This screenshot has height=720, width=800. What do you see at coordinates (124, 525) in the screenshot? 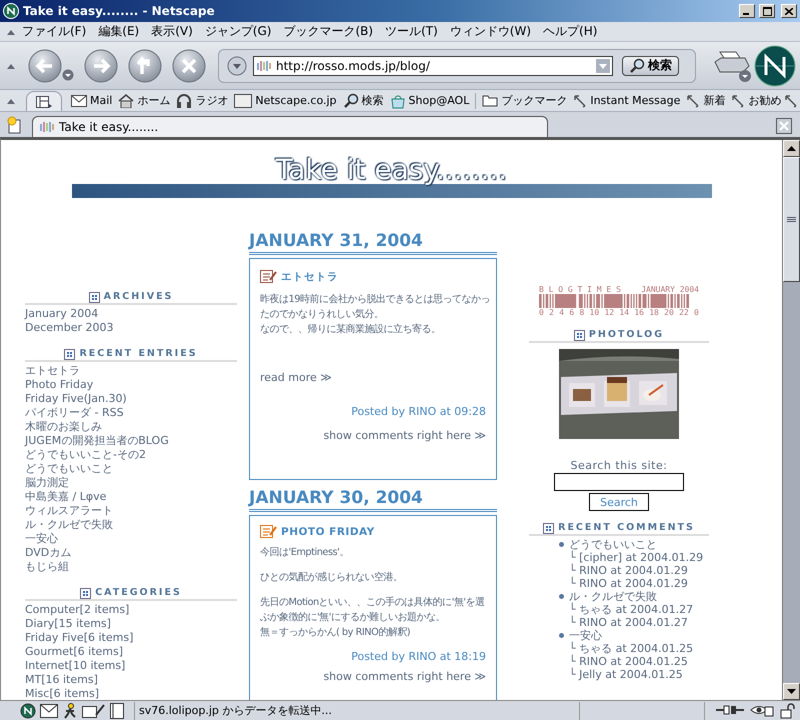
I see `sidebar-link: ル・クルゼで失敗` at bounding box center [124, 525].